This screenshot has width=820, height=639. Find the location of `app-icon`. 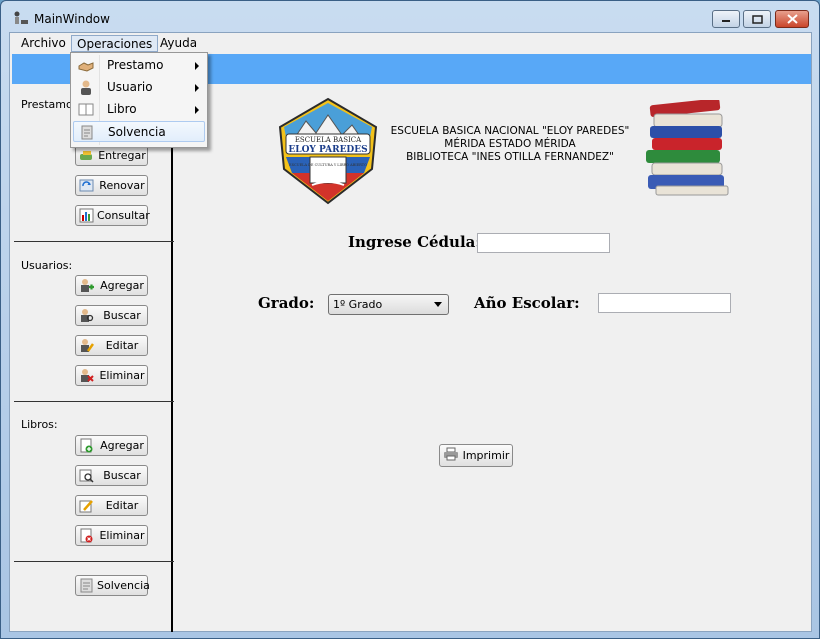

app-icon is located at coordinates (21, 18).